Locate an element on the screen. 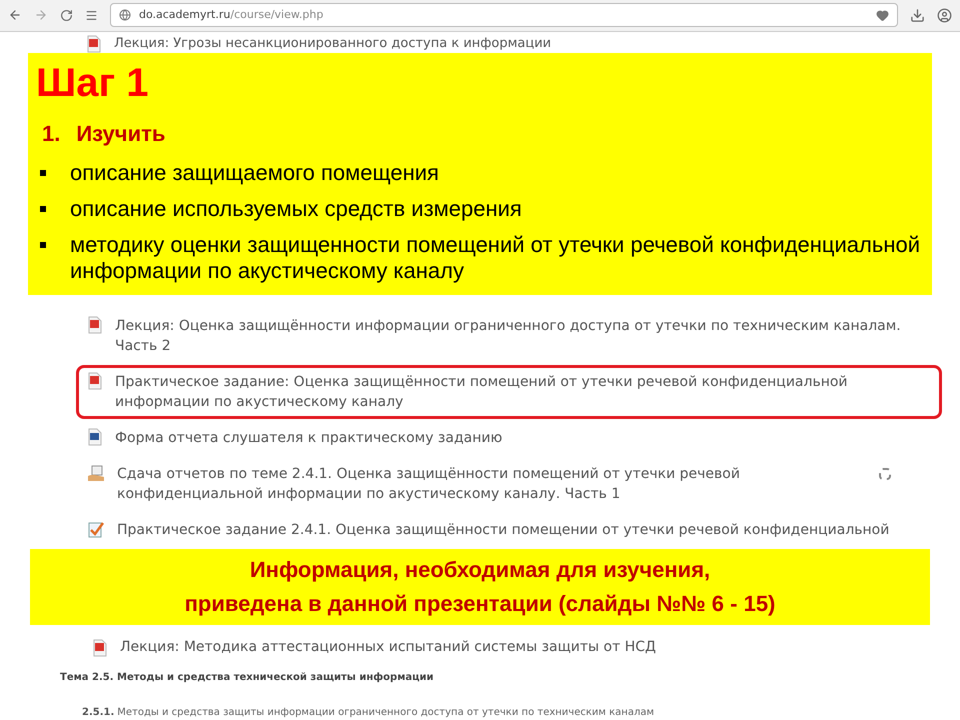 The image size is (960, 720). section-link: Методы и средства защиты информации ограниченного доступа от утечки по техническим каналам is located at coordinates (385, 712).